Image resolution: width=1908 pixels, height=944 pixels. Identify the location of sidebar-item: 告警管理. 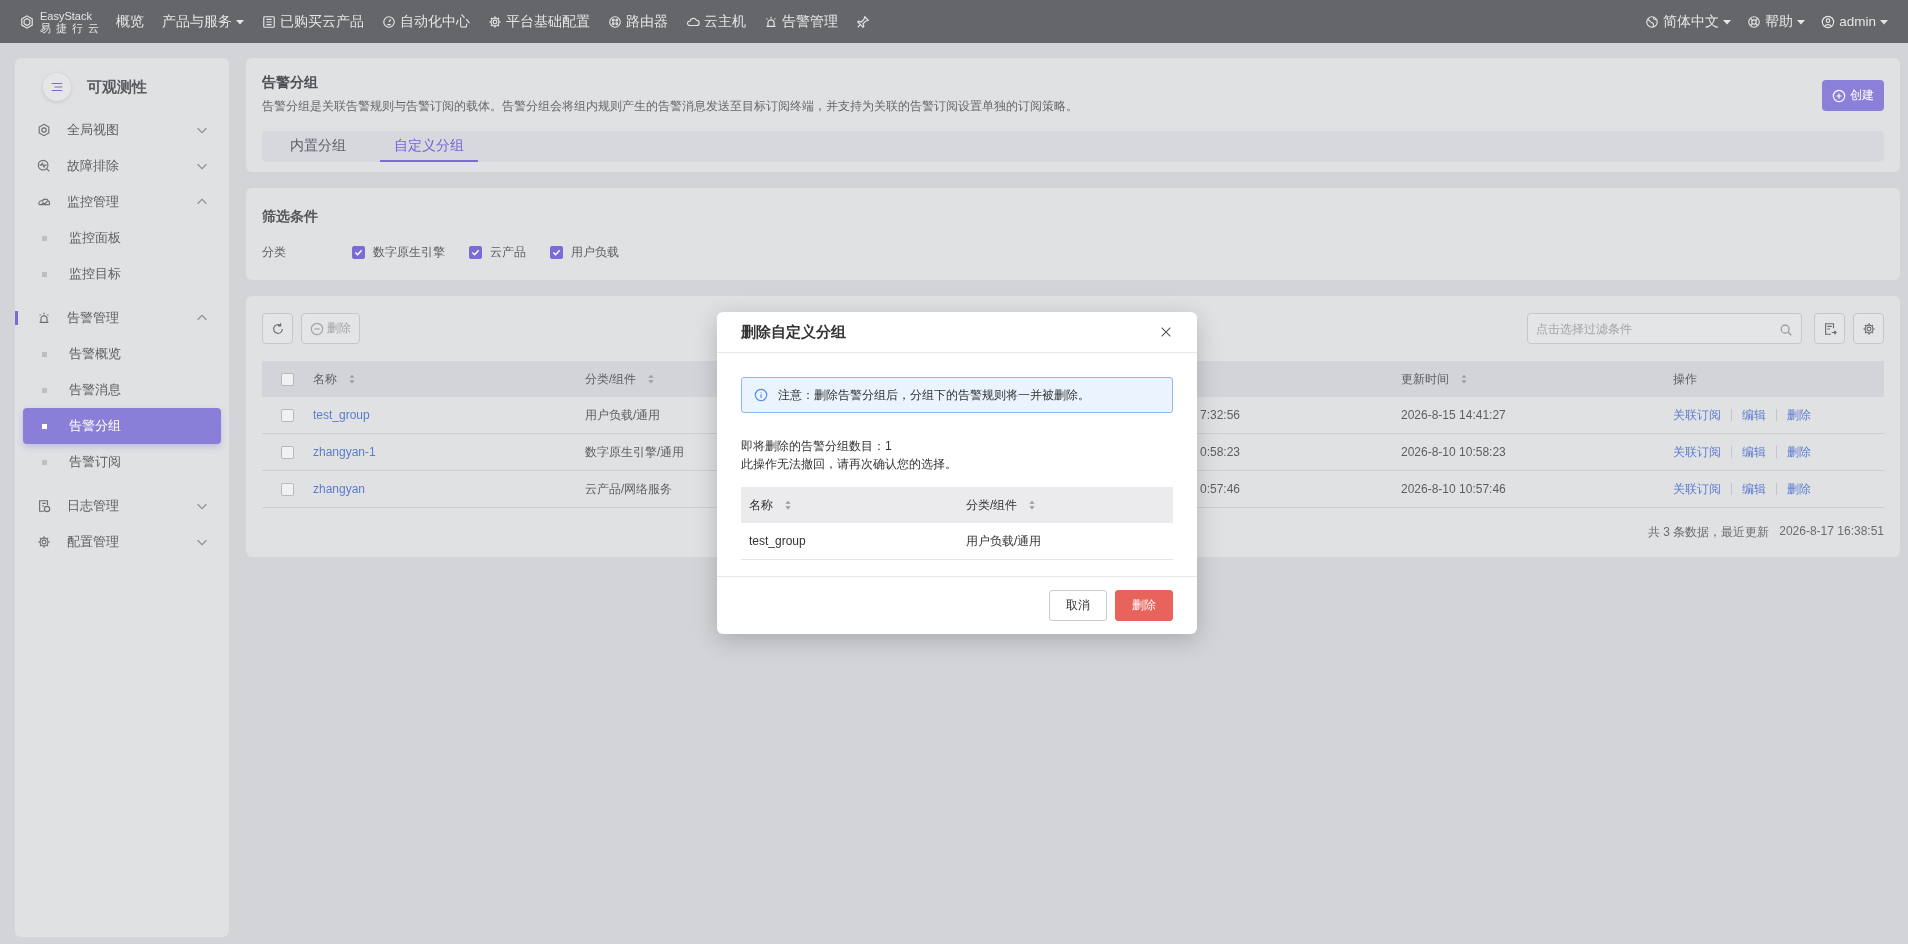
(122, 318).